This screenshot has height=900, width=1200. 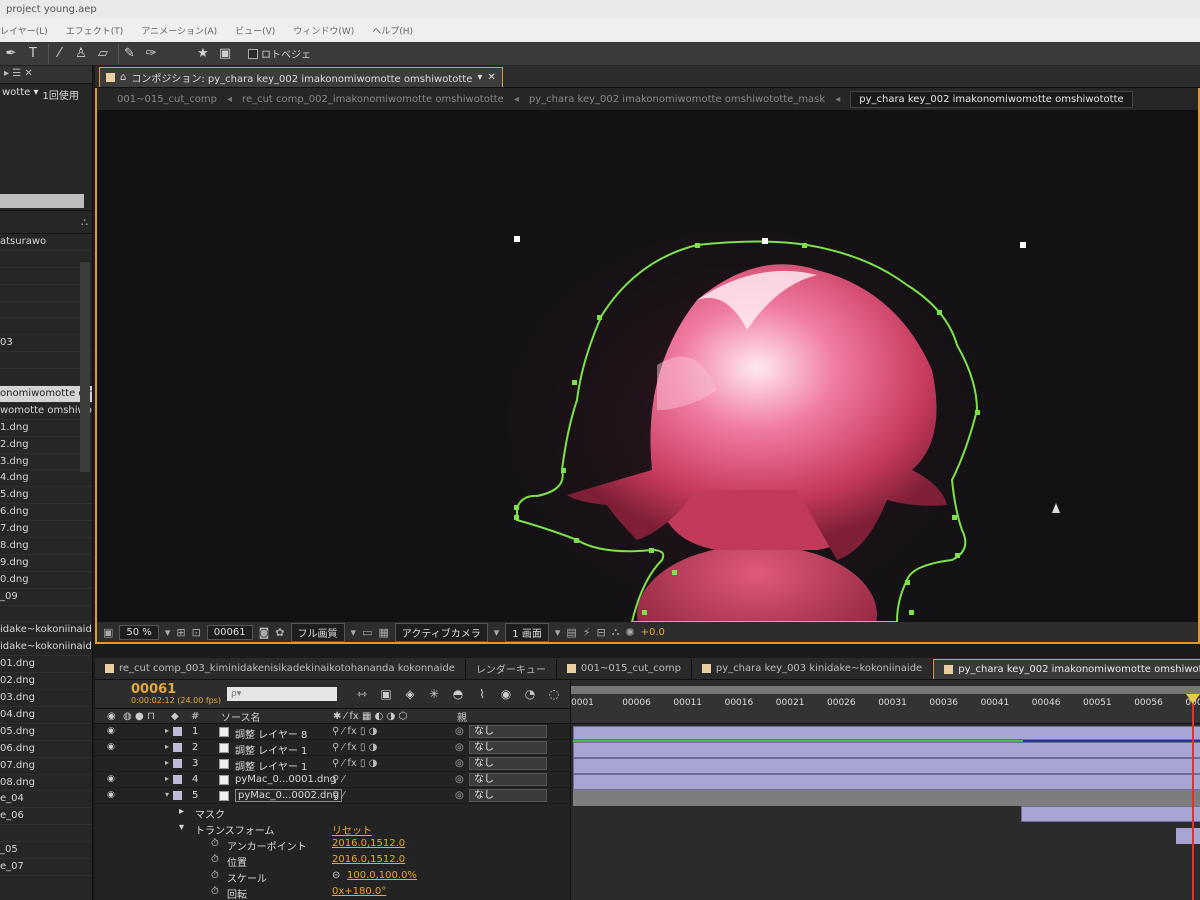 I want to click on render-queue-tab: レンダーキュー, so click(x=511, y=668).